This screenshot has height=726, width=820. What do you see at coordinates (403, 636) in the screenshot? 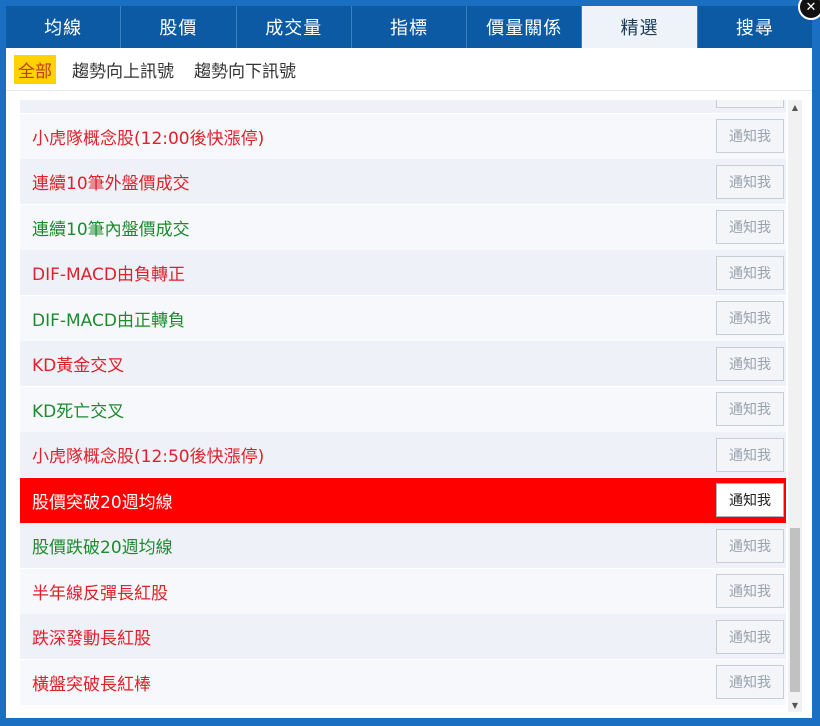
I see `list-item: 跌深發動長紅股 通知我` at bounding box center [403, 636].